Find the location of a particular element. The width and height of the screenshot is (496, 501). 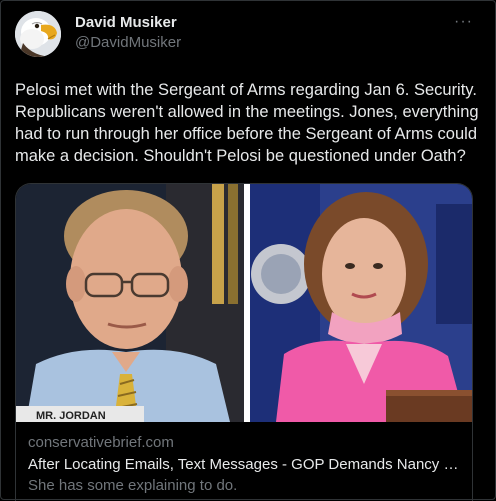

tweet-header: David Musiker @DavidMusiker ··· is located at coordinates (248, 37).